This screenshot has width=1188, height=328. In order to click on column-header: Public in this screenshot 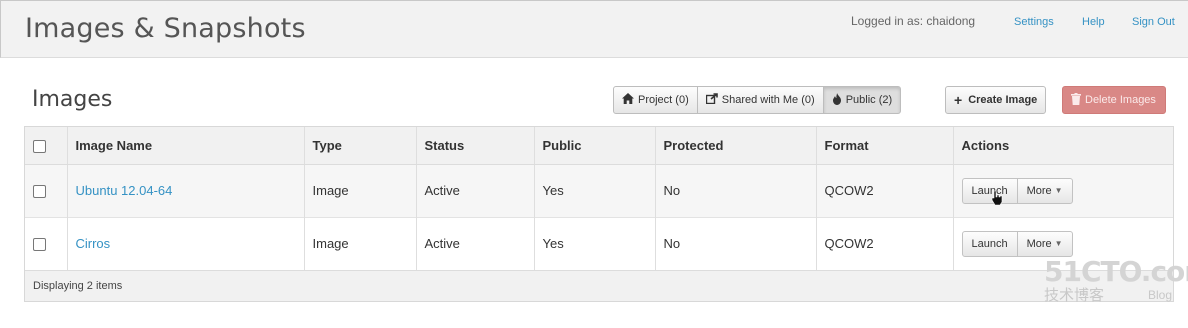, I will do `click(595, 146)`.